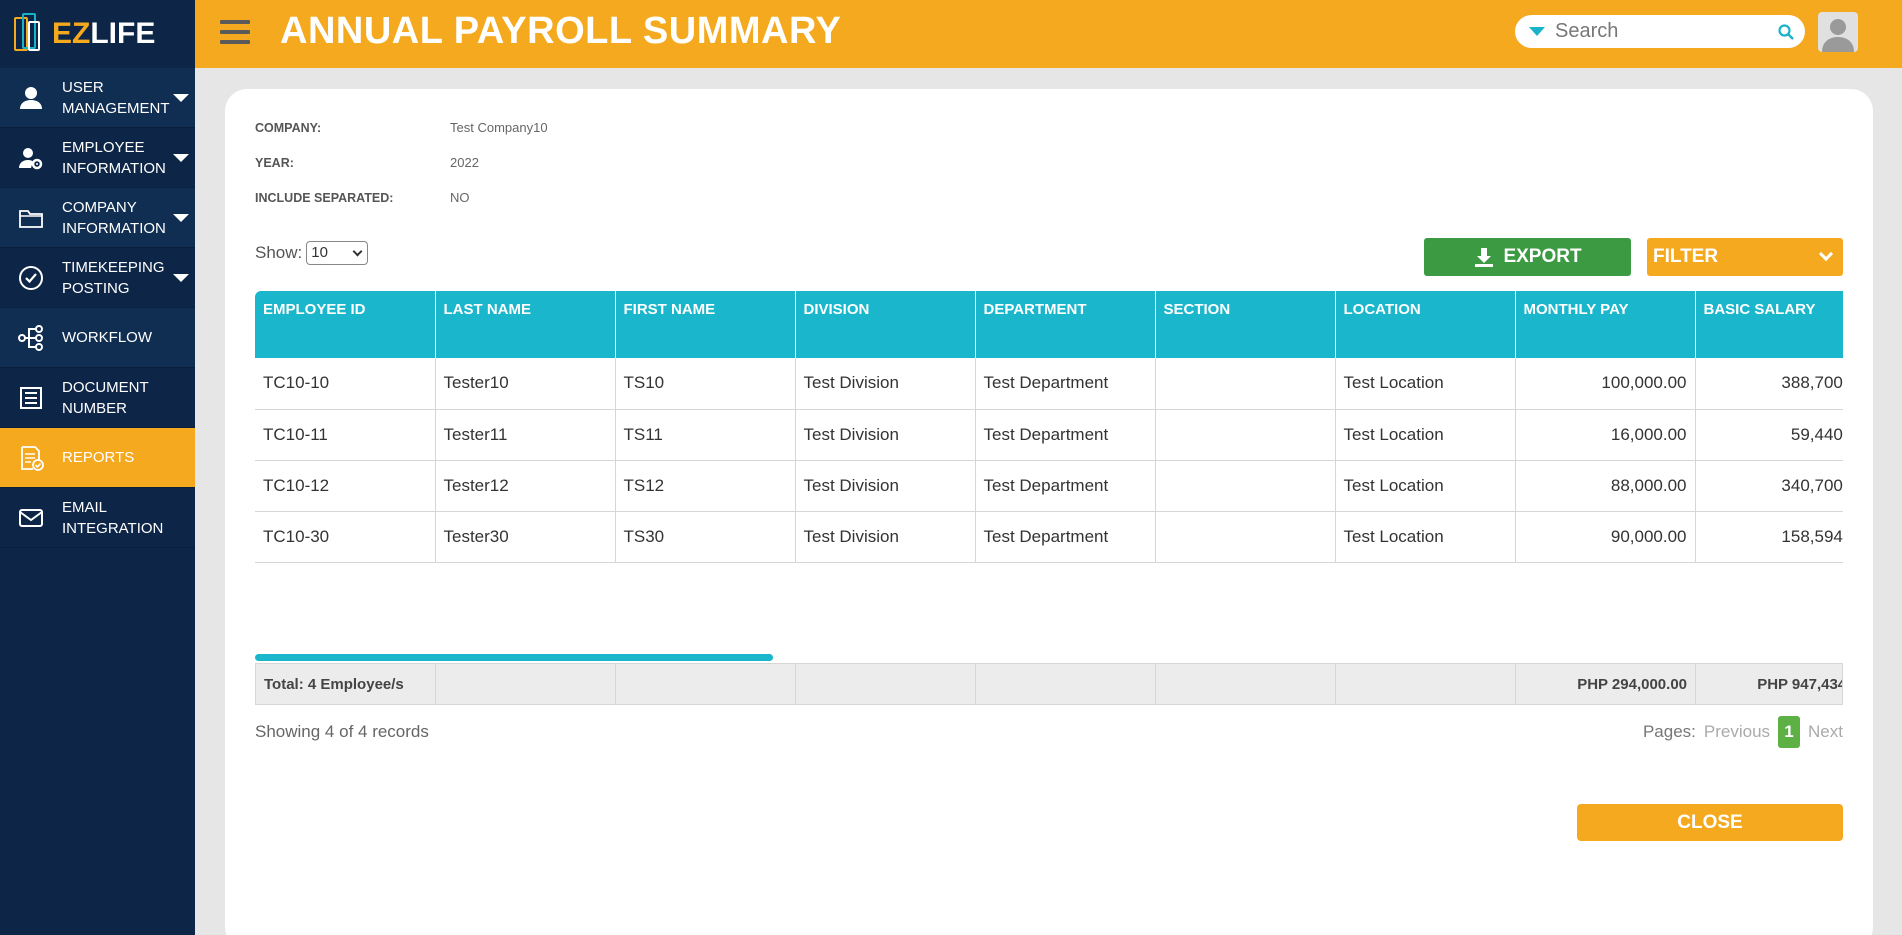 The height and width of the screenshot is (935, 1902). I want to click on sidebar-item-employee-information: EMPLOYEE INFORMATION, so click(97, 158).